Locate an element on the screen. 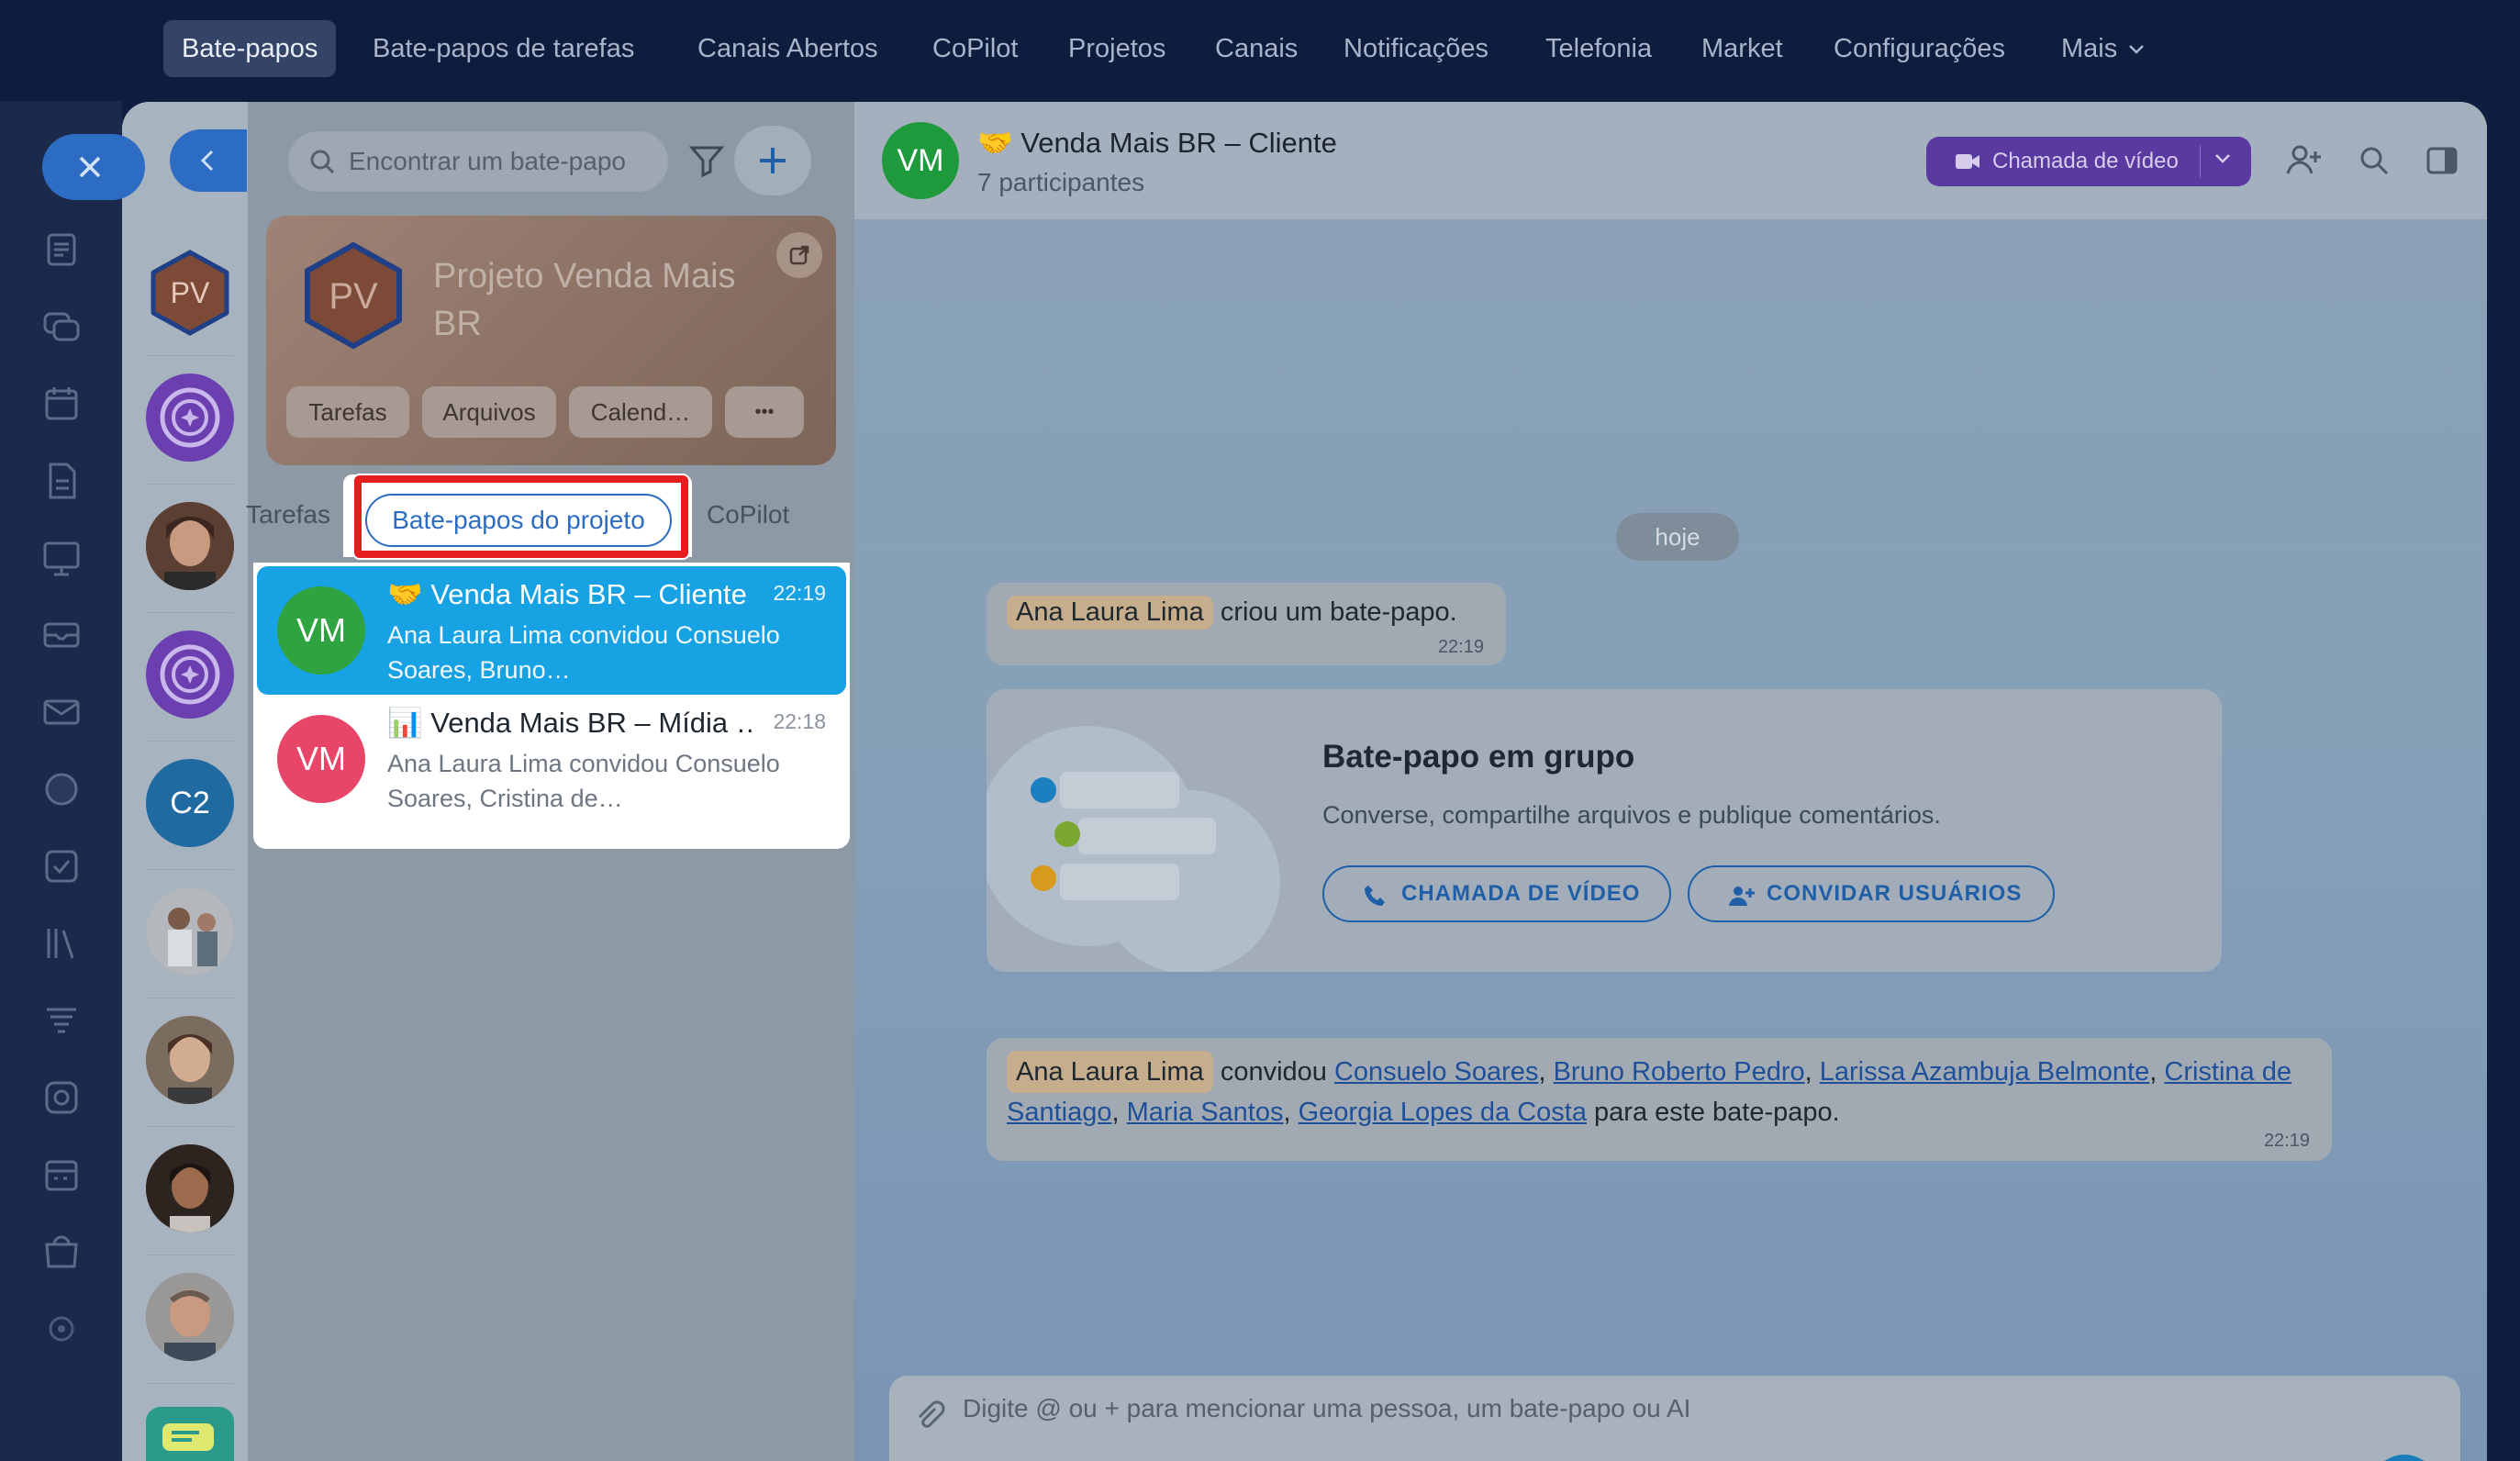 This screenshot has width=2520, height=1461. paperclip-icon is located at coordinates (929, 1416).